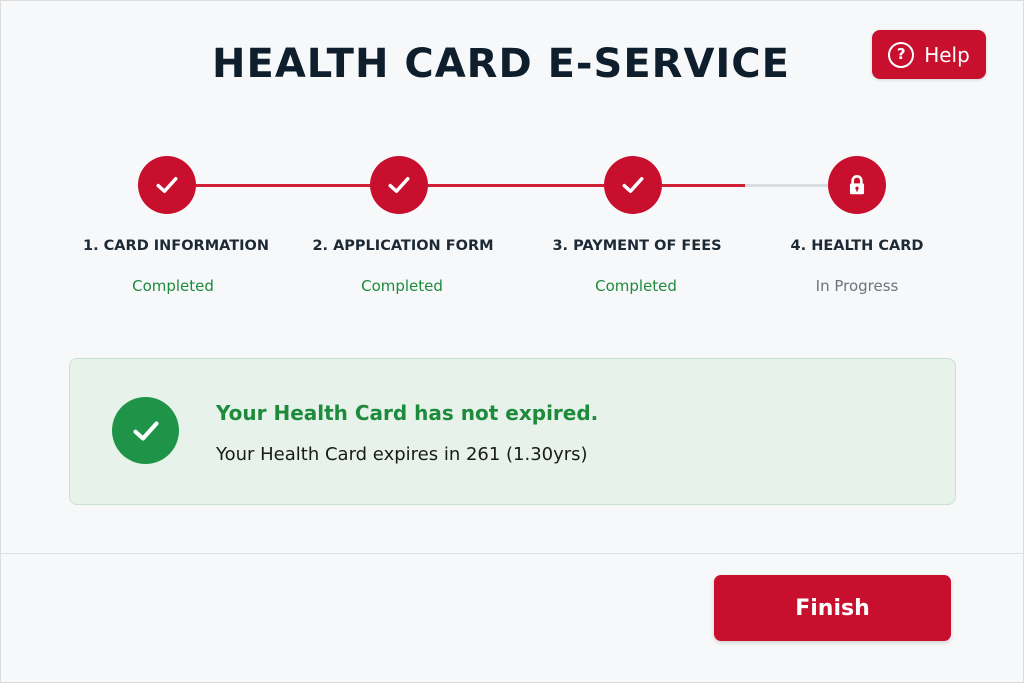 The width and height of the screenshot is (1024, 683). What do you see at coordinates (173, 286) in the screenshot?
I see `step-1-status: Completed` at bounding box center [173, 286].